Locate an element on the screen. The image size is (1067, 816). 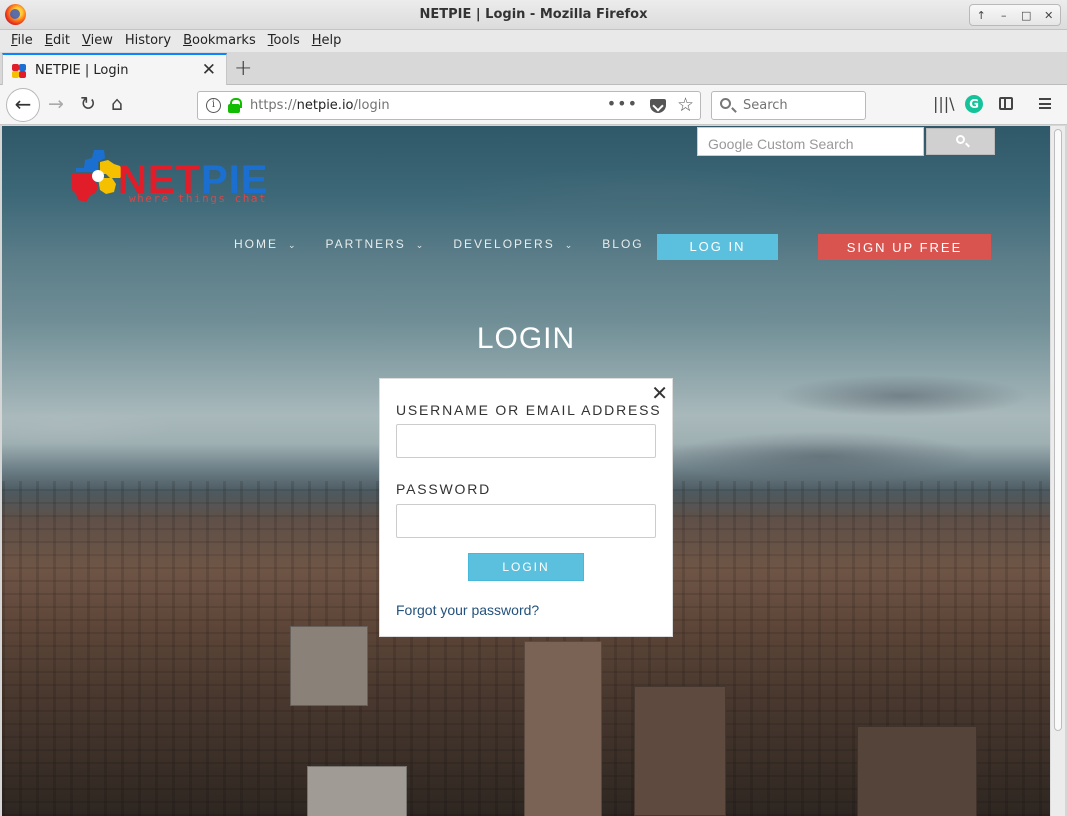
google-search-placeholder: Google Custom Search is located at coordinates (781, 144).